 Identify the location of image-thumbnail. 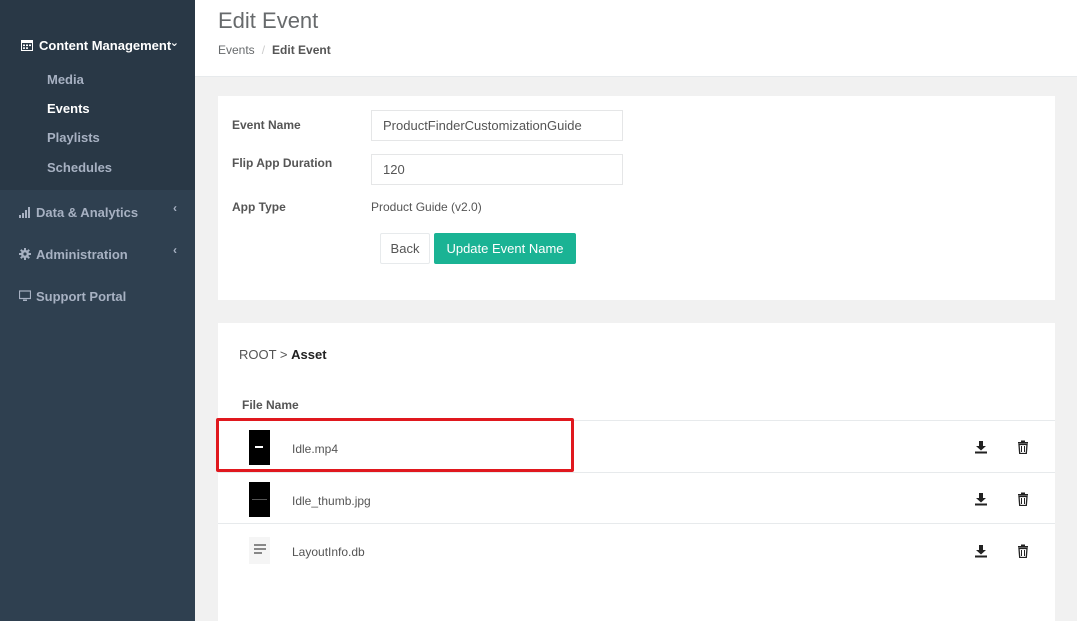
(259, 499).